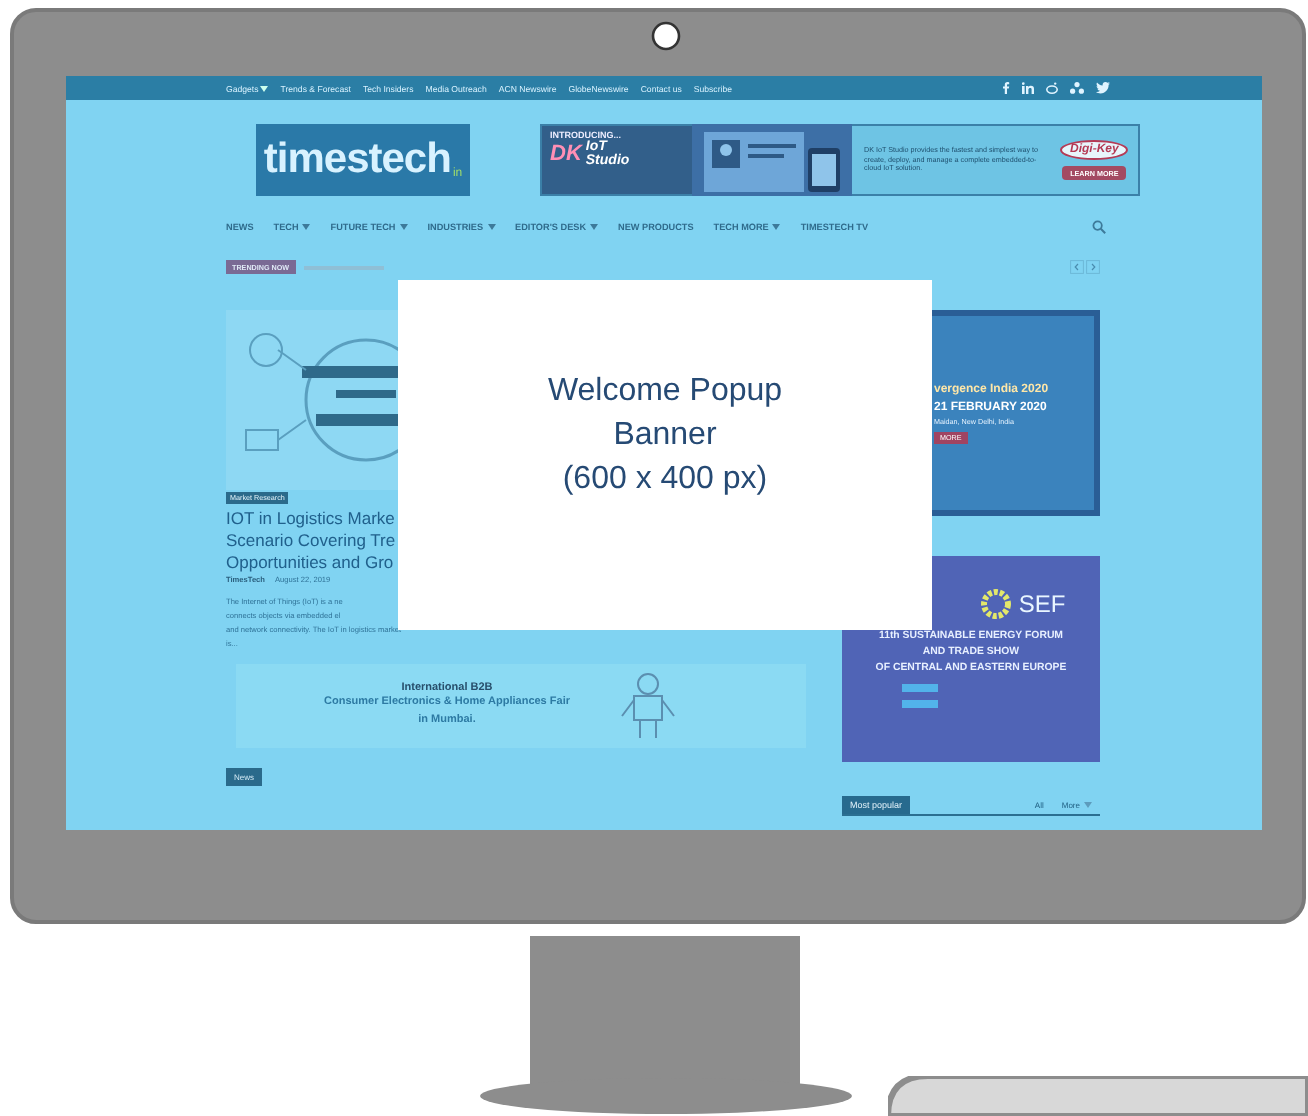 The width and height of the screenshot is (1308, 1116). I want to click on search-icon, so click(1099, 226).